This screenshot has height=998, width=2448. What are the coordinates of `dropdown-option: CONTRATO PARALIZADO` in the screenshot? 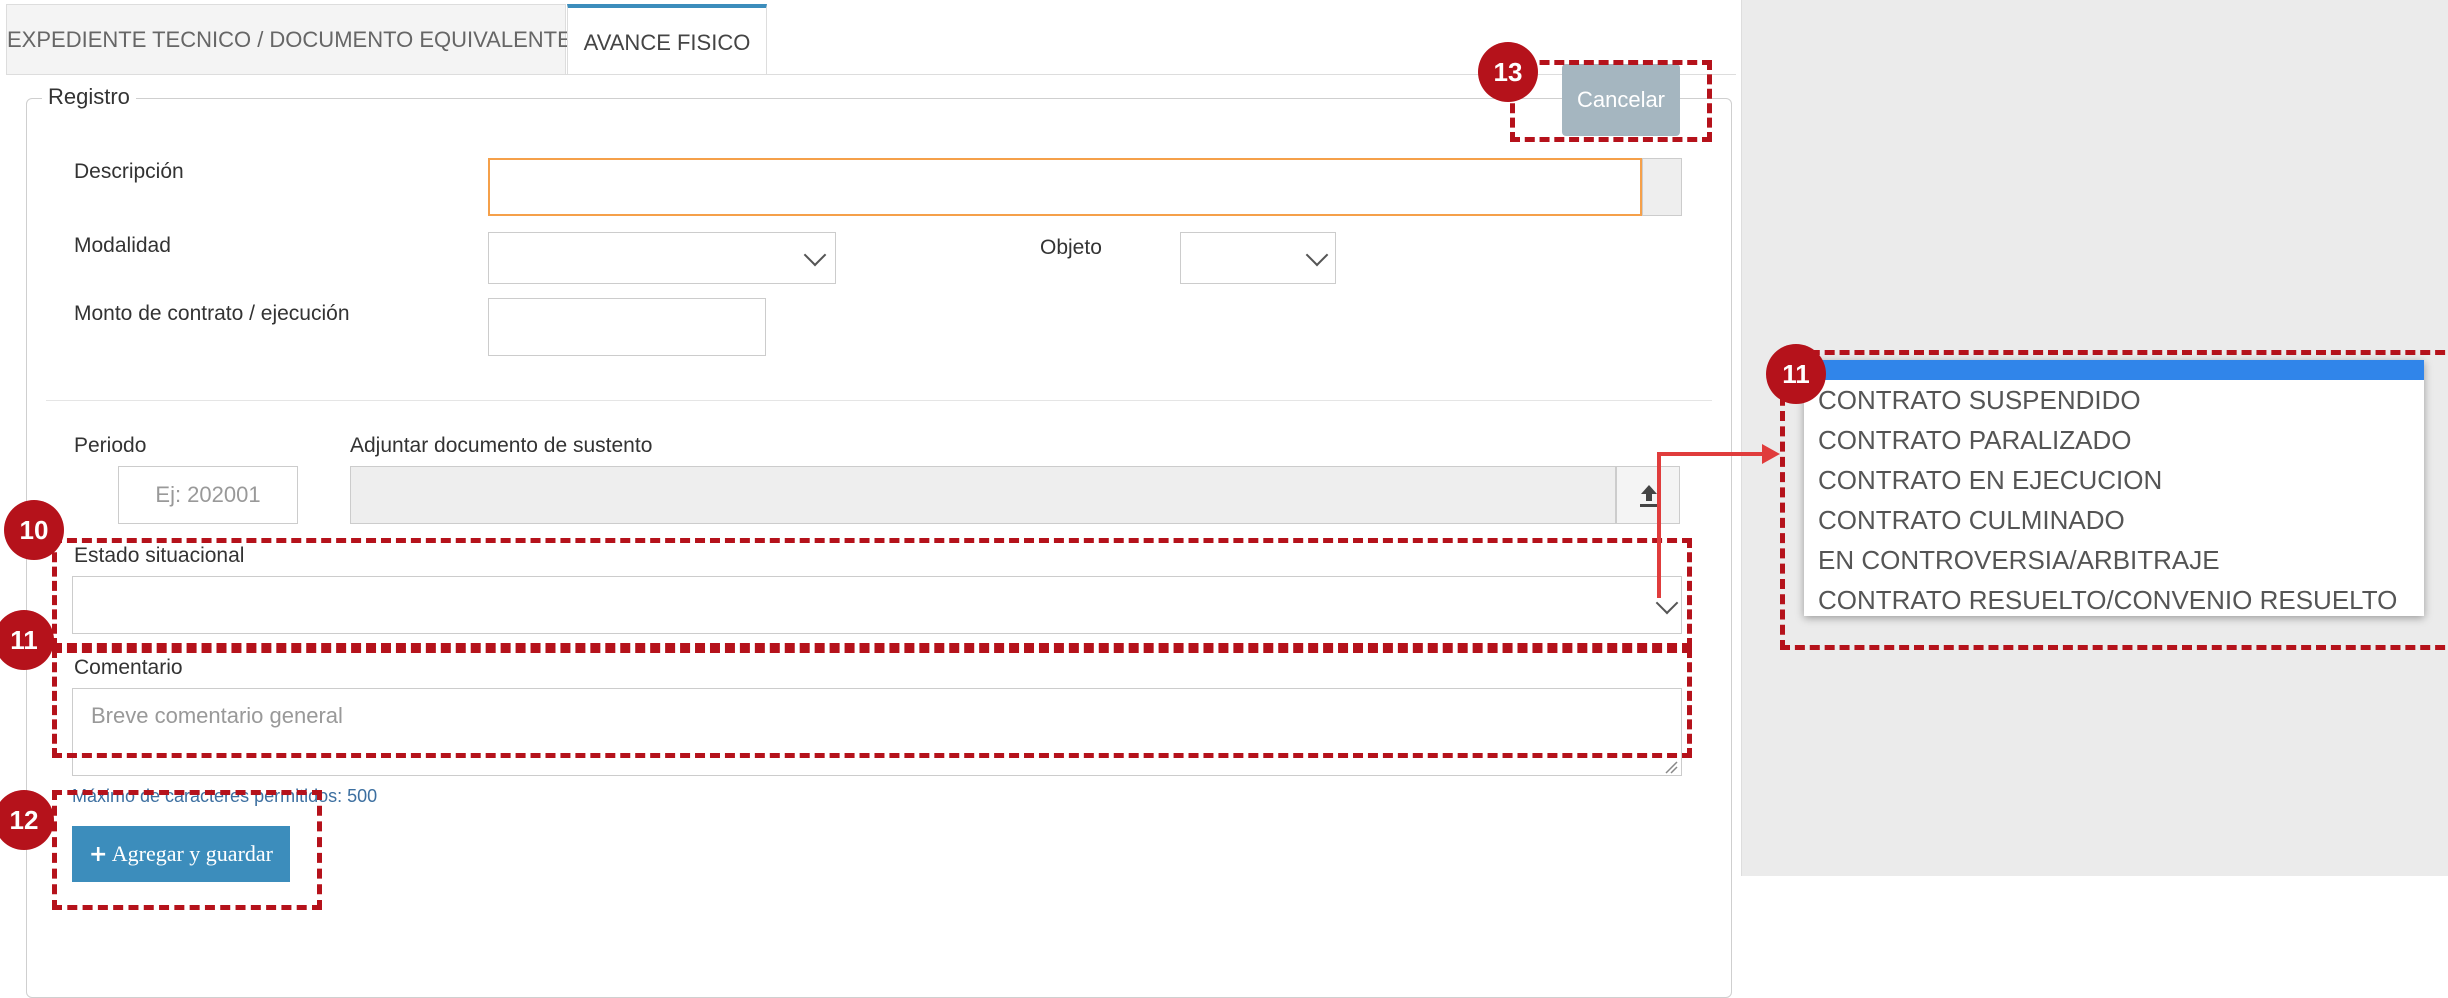 It's located at (1975, 440).